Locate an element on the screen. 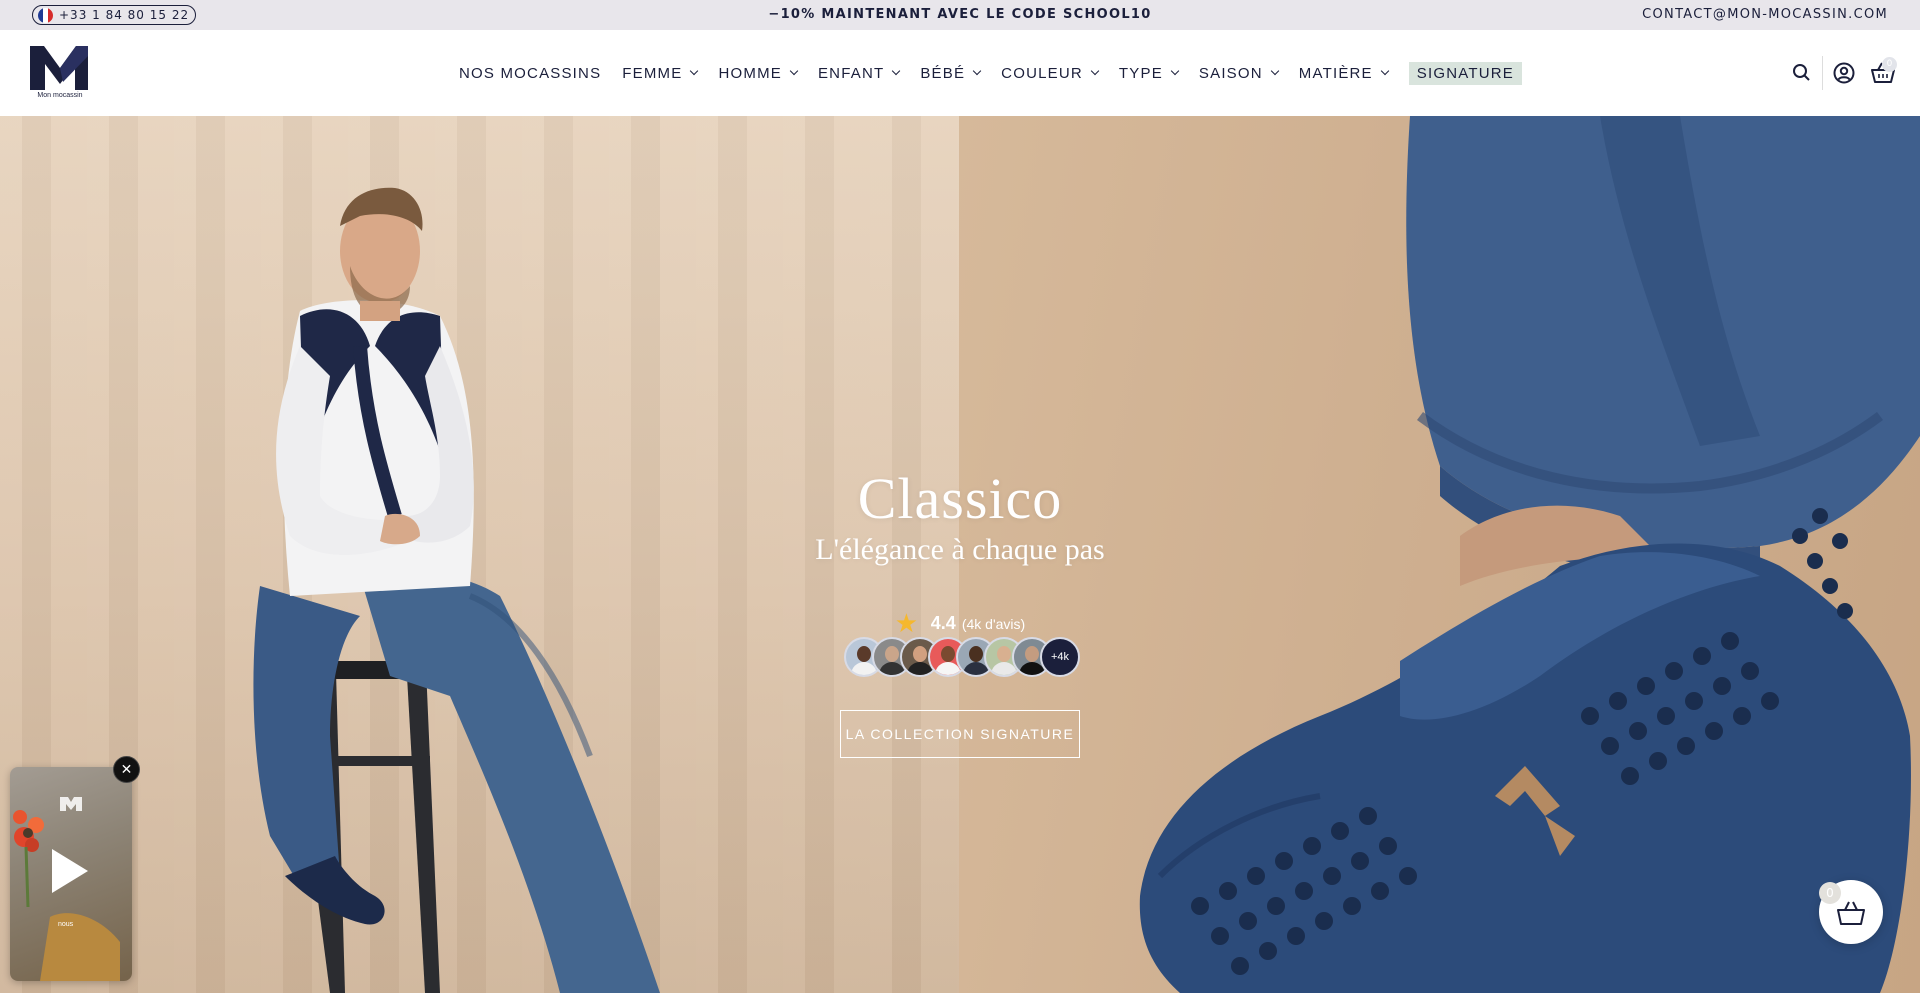 This screenshot has height=993, width=1920. nav-item-label: MATIÈRE is located at coordinates (1335, 73).